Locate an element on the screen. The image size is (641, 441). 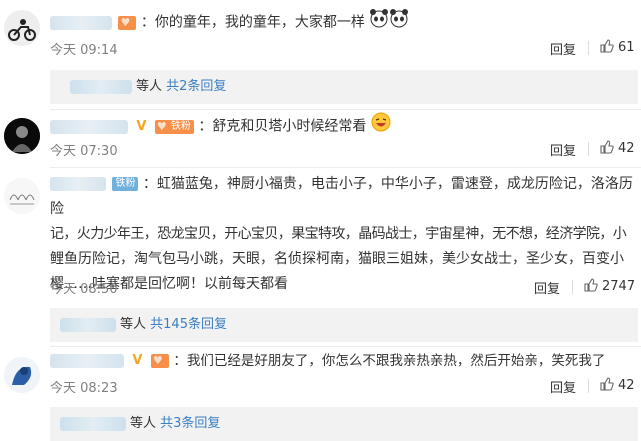
comment-text: ：你的童年，我的童年，大家都一样 is located at coordinates (342, 22).